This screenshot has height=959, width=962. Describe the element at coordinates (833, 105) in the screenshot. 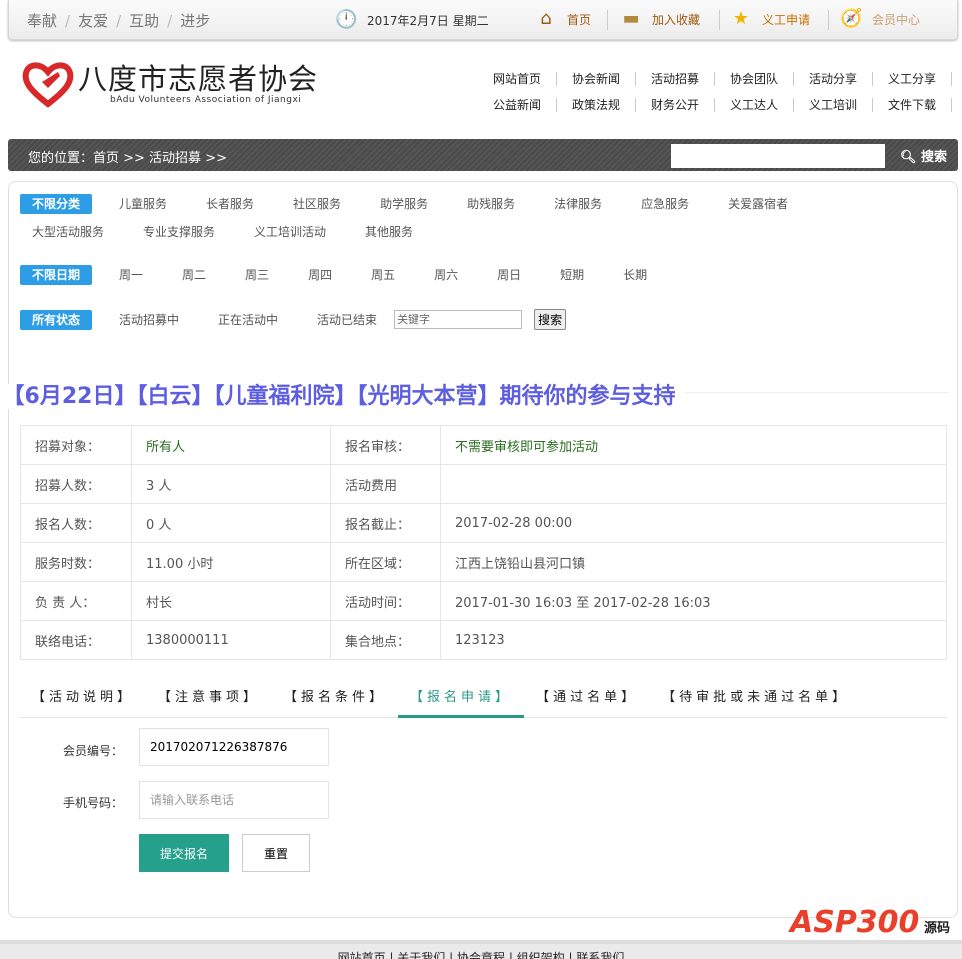

I see `nav-item: 义工培训` at that location.